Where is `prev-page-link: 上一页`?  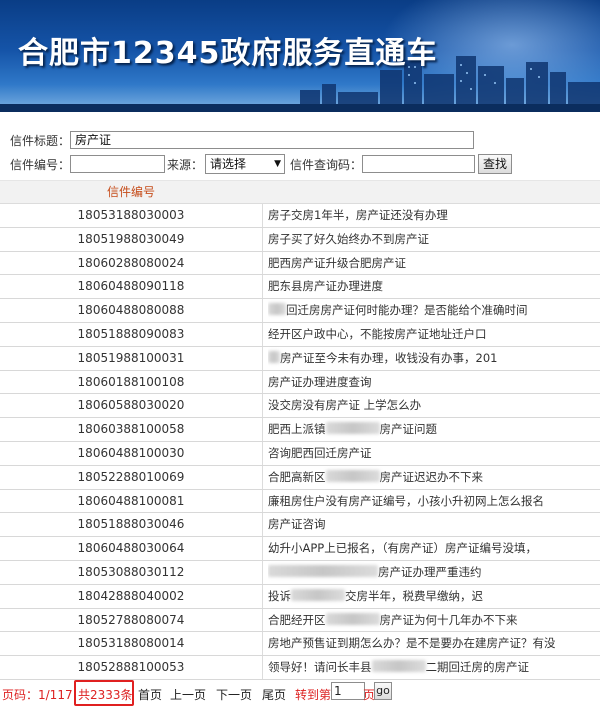 prev-page-link: 上一页 is located at coordinates (188, 694).